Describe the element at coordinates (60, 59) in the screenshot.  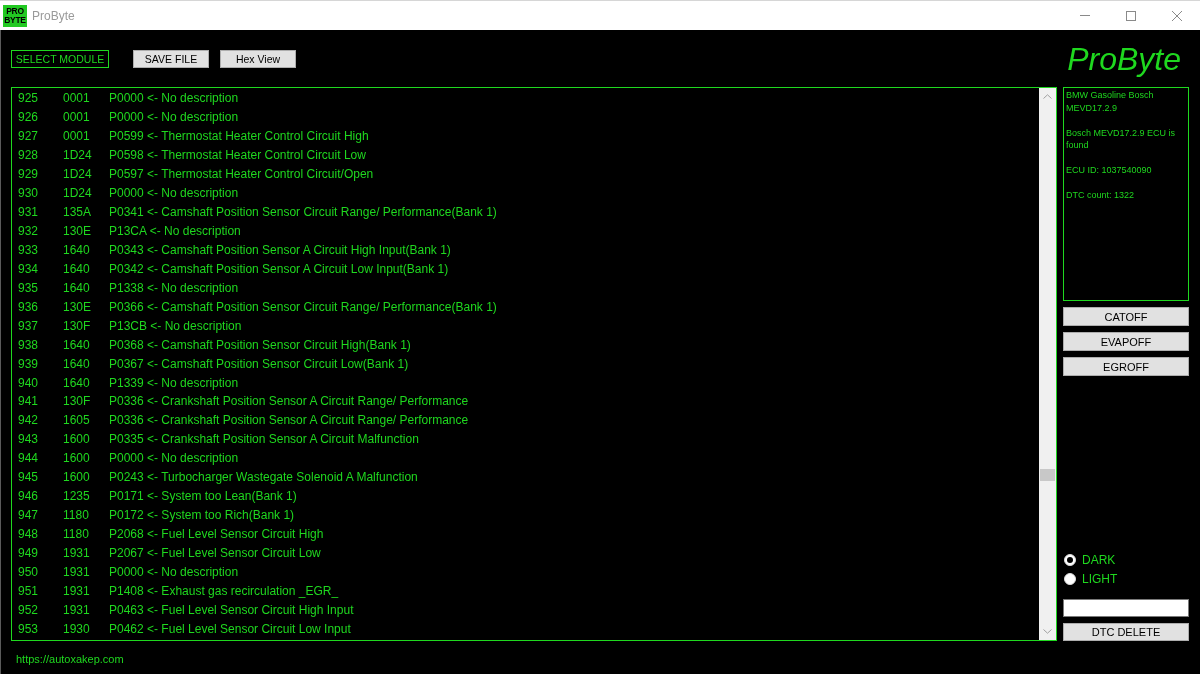
I see `module-select-button: SELECT MODULE` at that location.